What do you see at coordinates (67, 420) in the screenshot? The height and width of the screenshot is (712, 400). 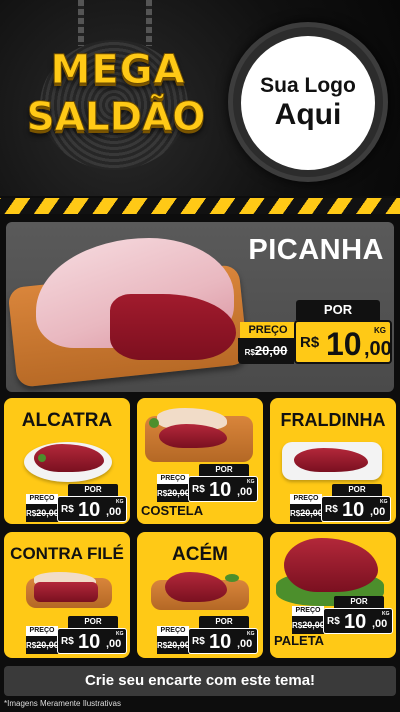 I see `product-name: ALCATRA` at bounding box center [67, 420].